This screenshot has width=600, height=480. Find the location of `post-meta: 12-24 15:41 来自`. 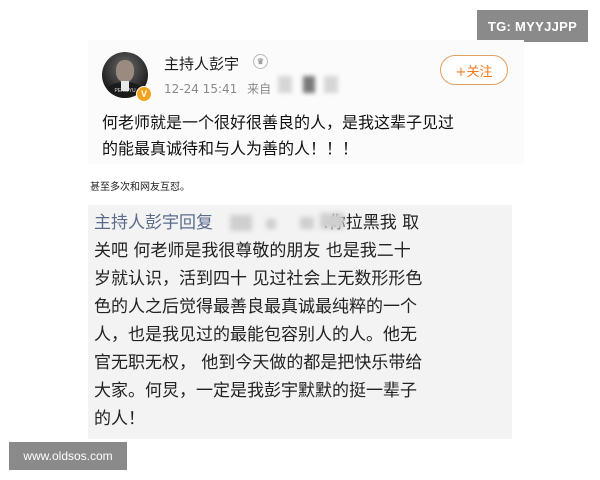

post-meta: 12-24 15:41 来自 is located at coordinates (217, 88).